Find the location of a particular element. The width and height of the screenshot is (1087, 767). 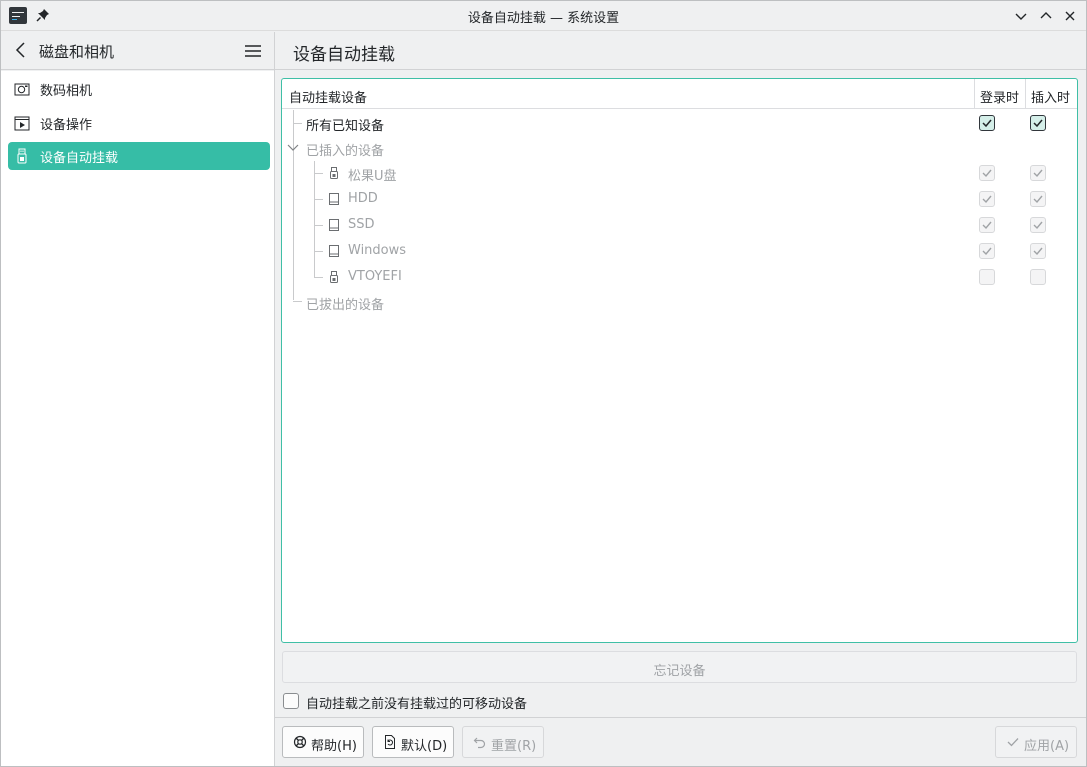

maximize-button is located at coordinates (1046, 16).